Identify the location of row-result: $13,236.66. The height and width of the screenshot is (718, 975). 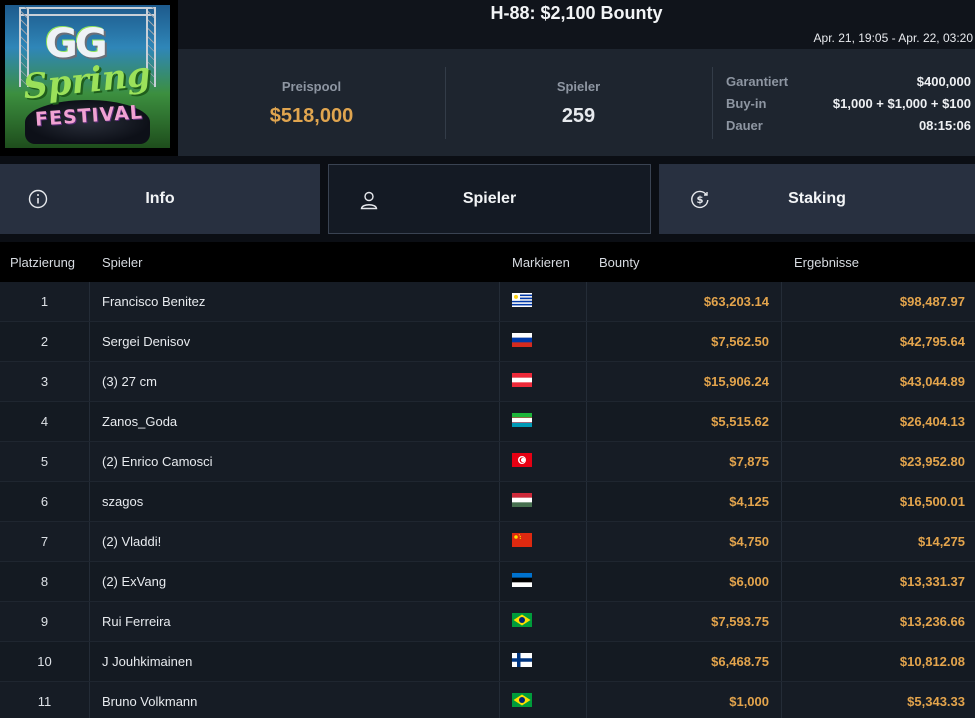
(932, 621).